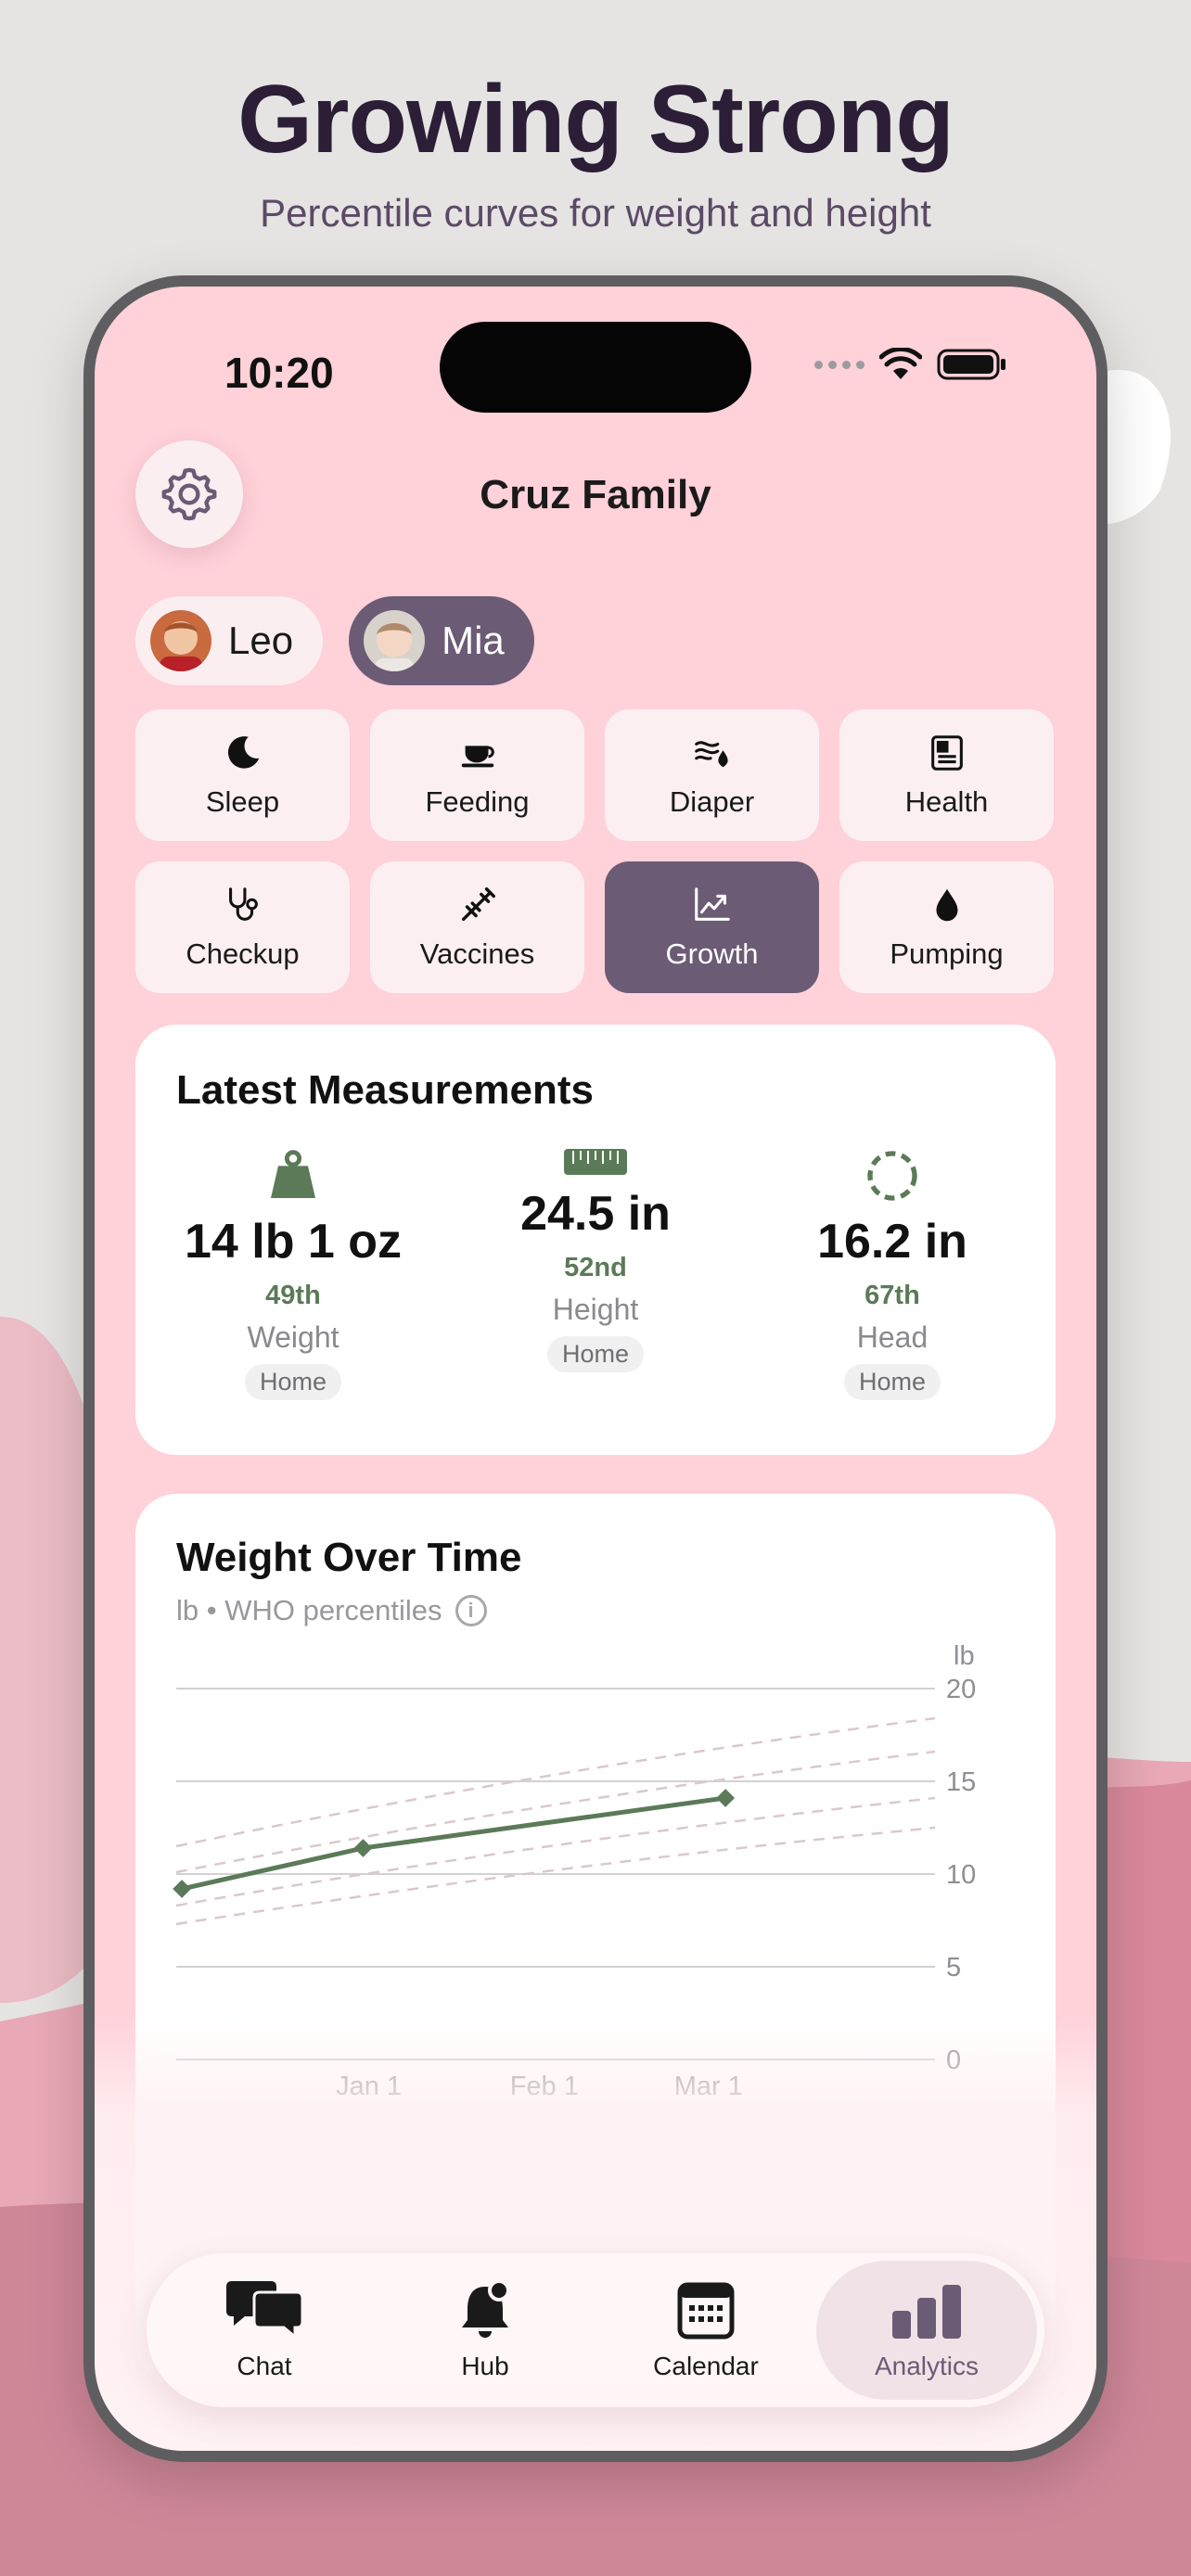 Image resolution: width=1191 pixels, height=2576 pixels. Describe the element at coordinates (477, 775) in the screenshot. I see `category-feeding: Feeding` at that location.